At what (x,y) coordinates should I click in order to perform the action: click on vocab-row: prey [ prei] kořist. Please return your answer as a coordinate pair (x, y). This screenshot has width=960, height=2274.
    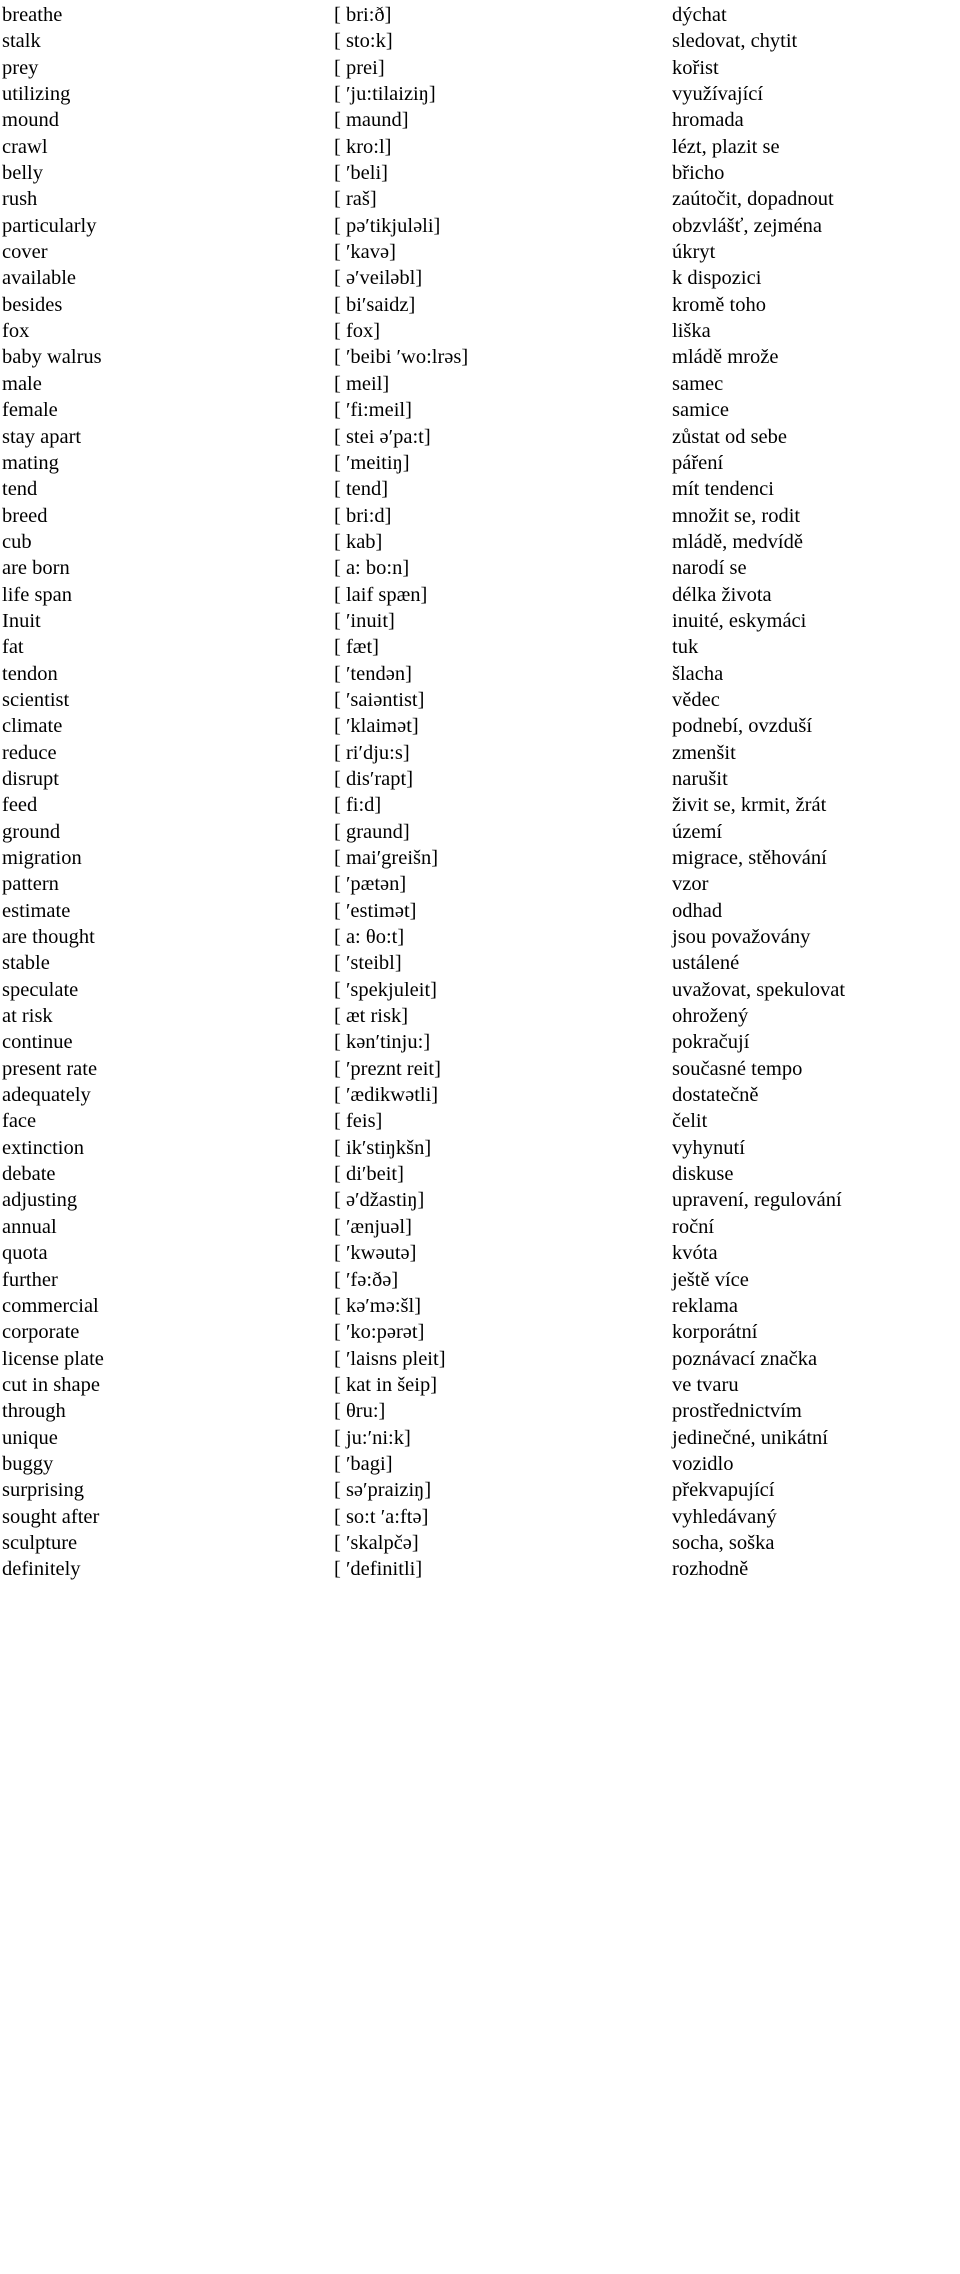
    Looking at the image, I should click on (480, 68).